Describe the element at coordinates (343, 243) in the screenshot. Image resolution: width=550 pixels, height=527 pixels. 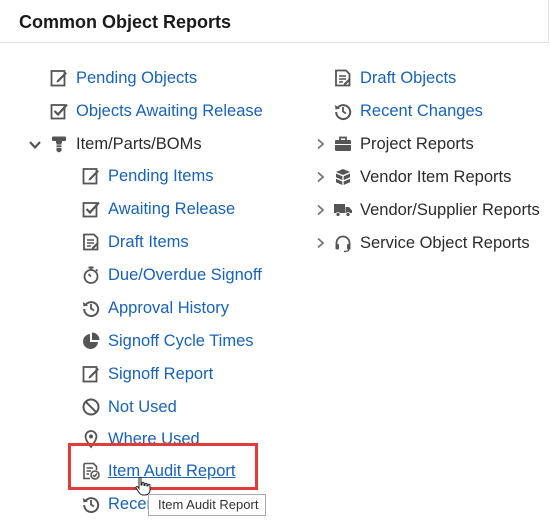
I see `headset-icon` at that location.